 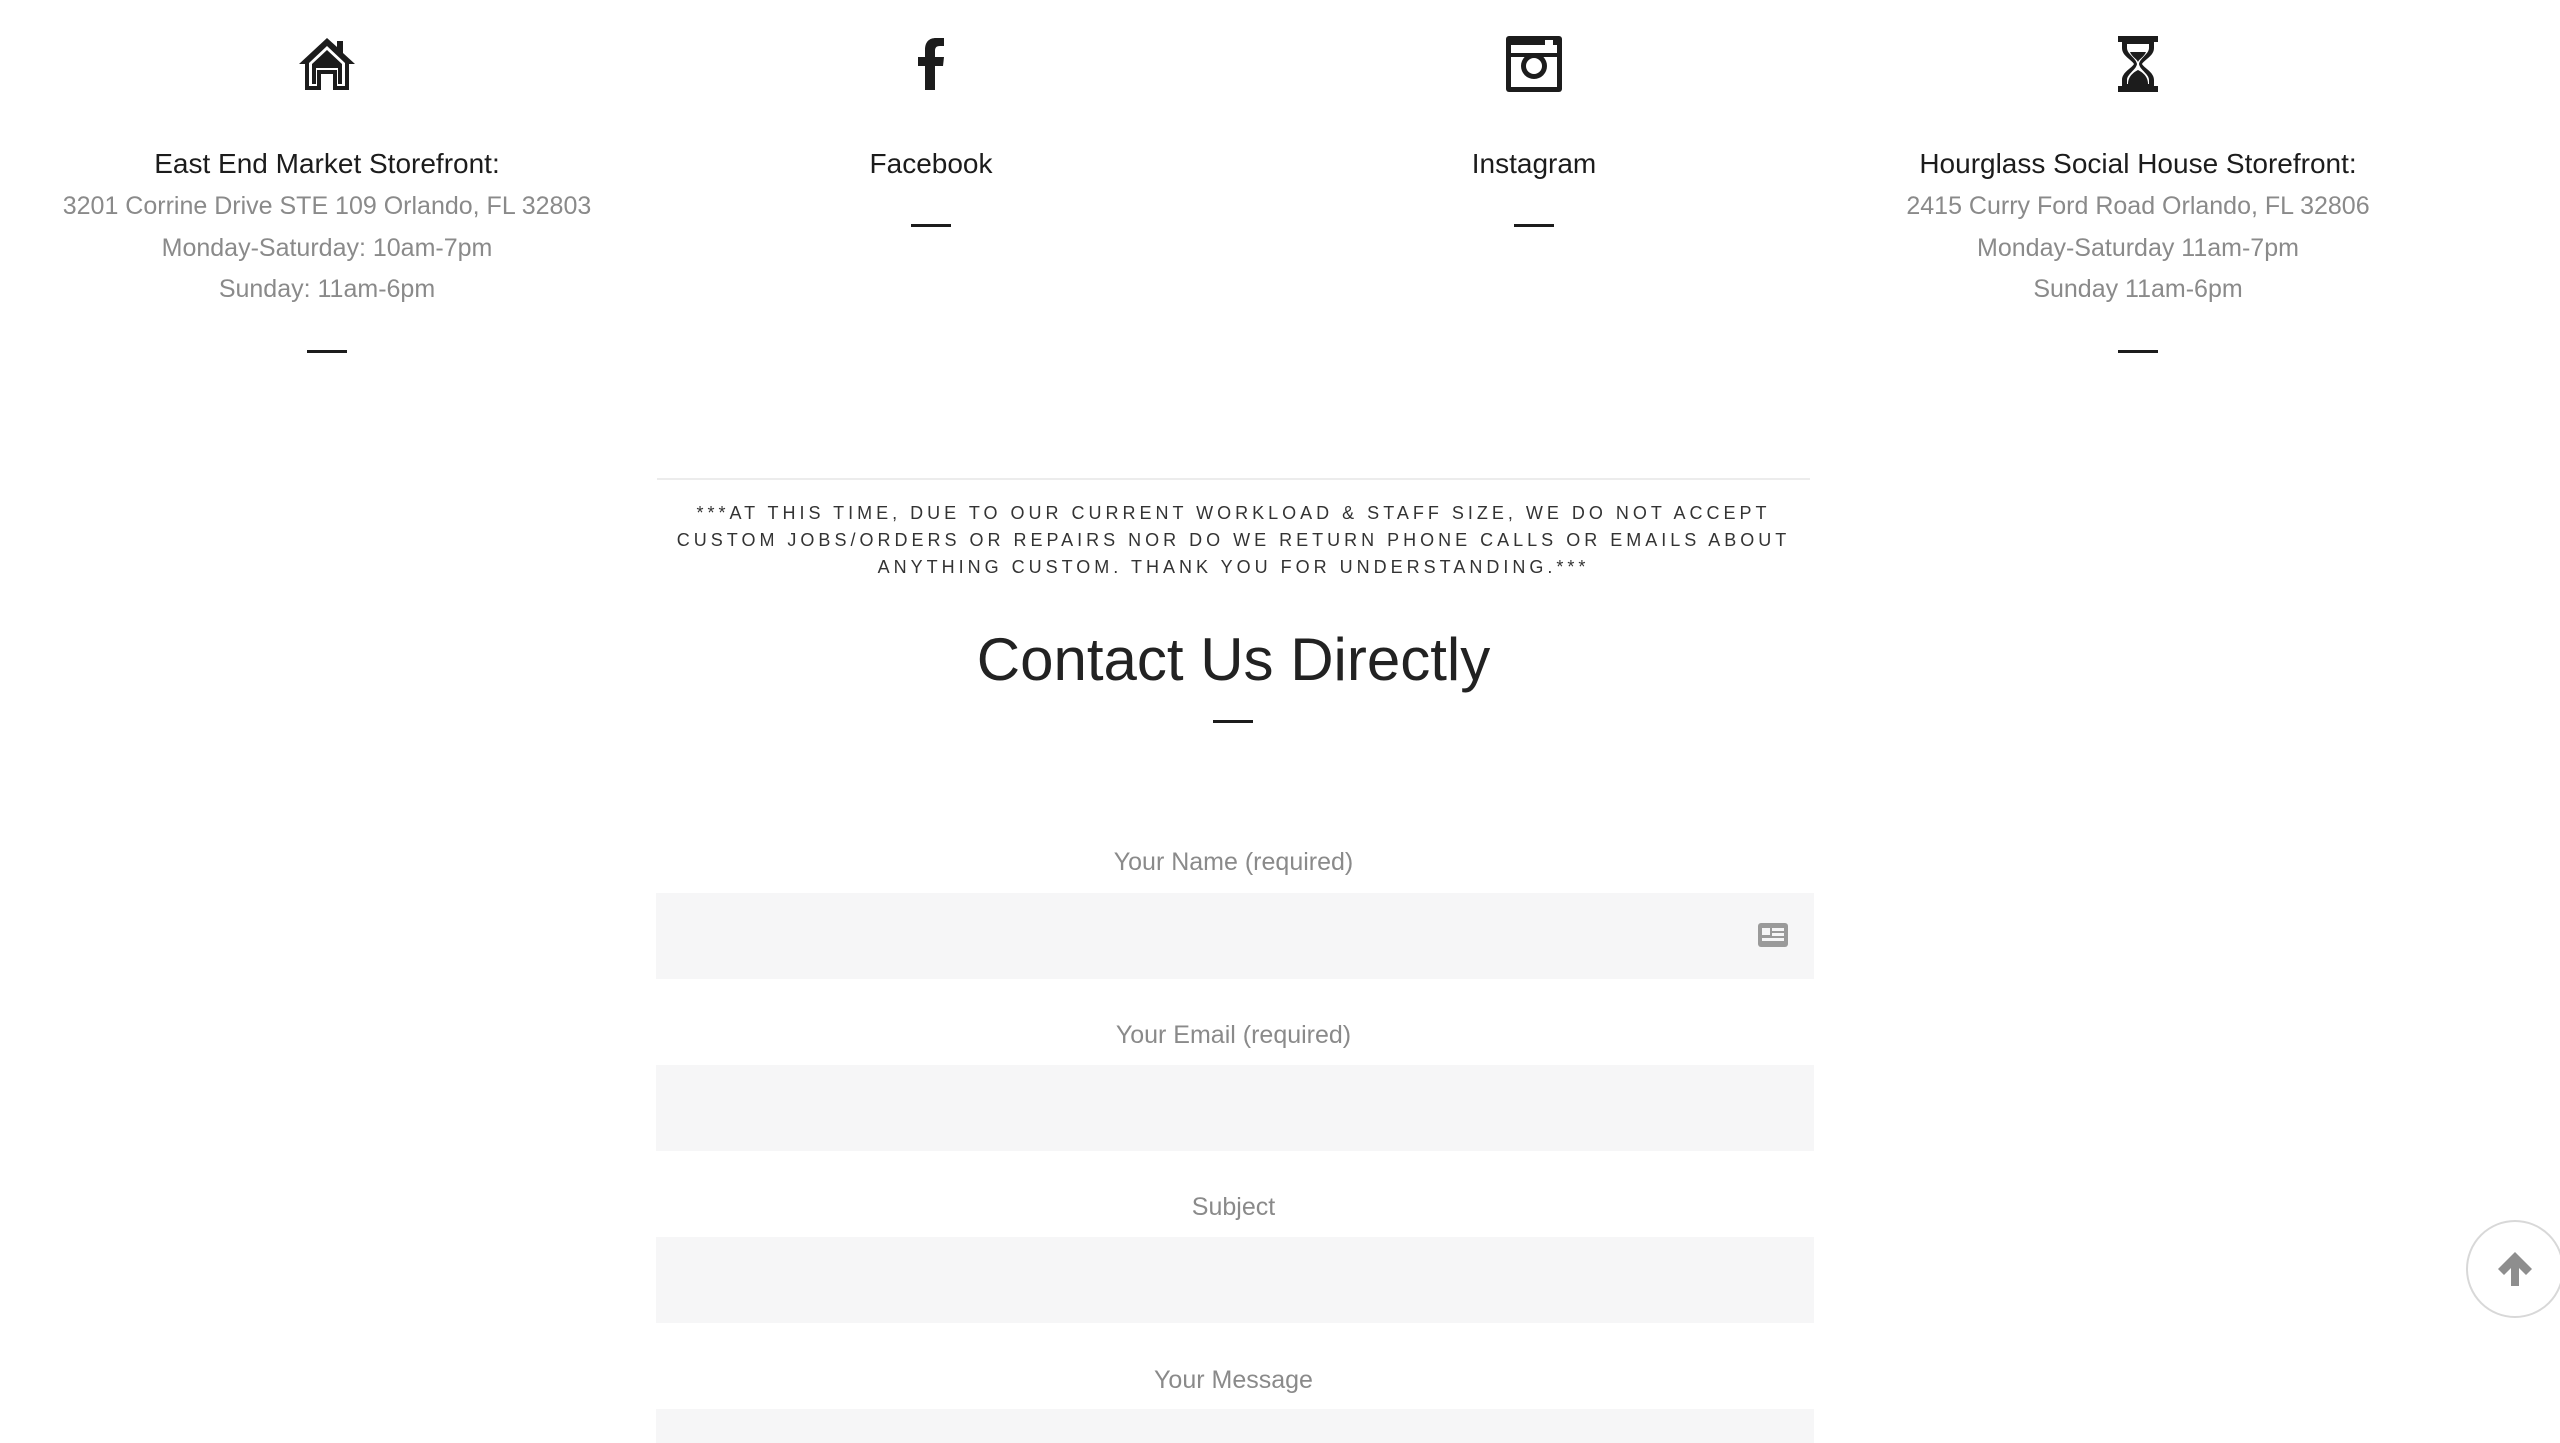 I want to click on subject-label: Subject, so click(x=1233, y=1207).